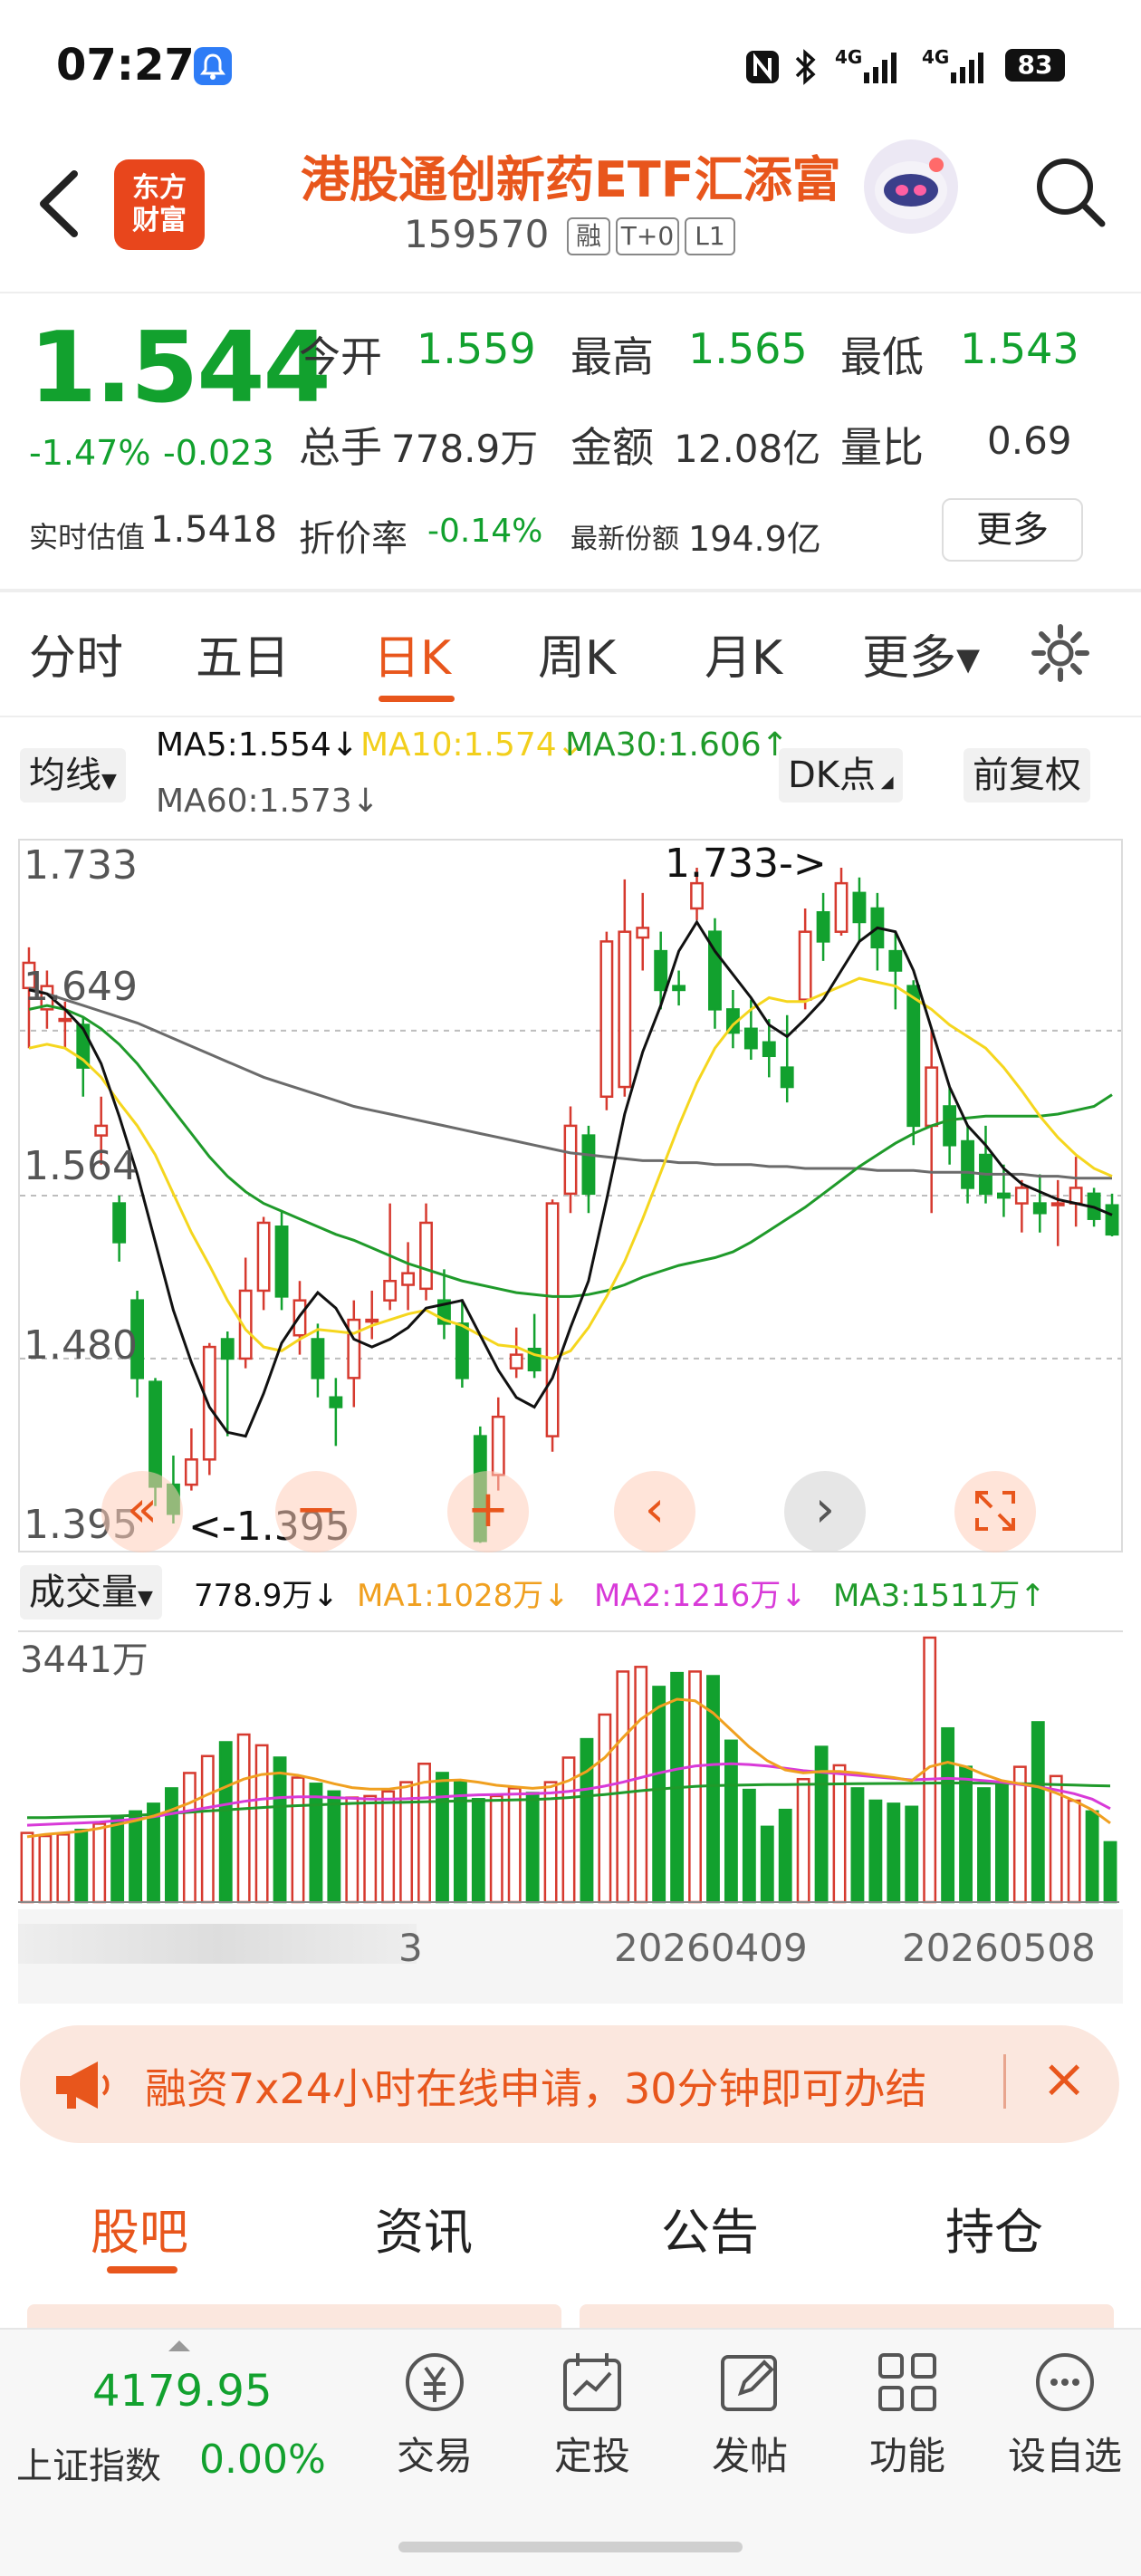  What do you see at coordinates (710, 236) in the screenshot?
I see `level-tag: L1` at bounding box center [710, 236].